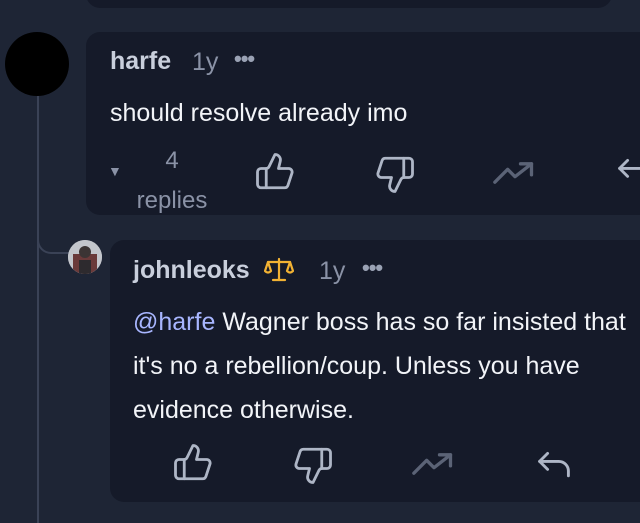  What do you see at coordinates (172, 181) in the screenshot?
I see `replies-toggle-button: 4 replies` at bounding box center [172, 181].